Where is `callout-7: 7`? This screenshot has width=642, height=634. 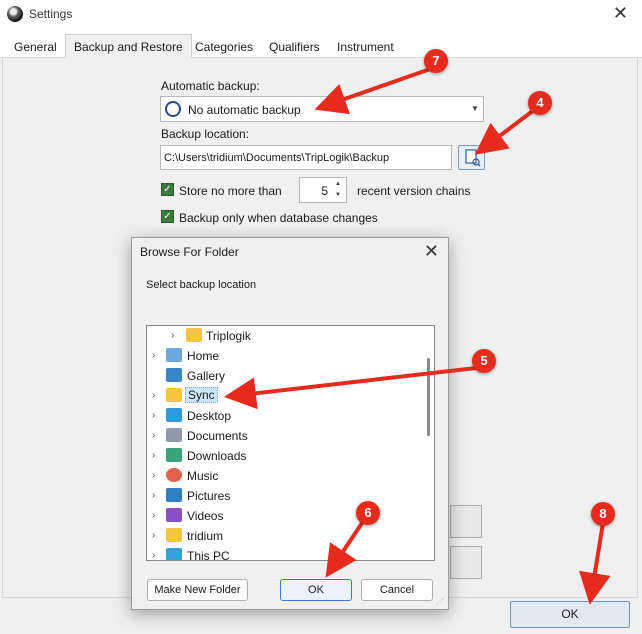
callout-7: 7 is located at coordinates (436, 61).